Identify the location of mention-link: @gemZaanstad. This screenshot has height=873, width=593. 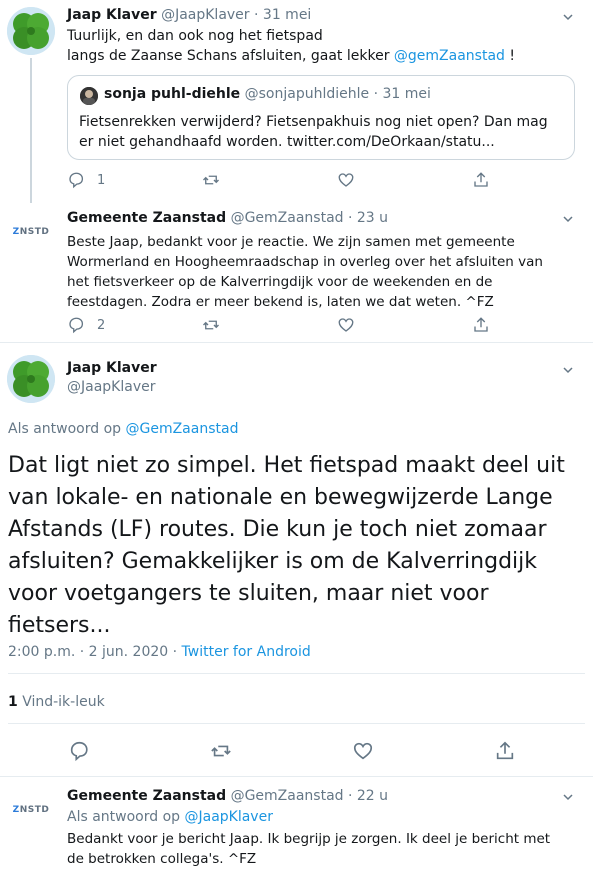
(449, 56).